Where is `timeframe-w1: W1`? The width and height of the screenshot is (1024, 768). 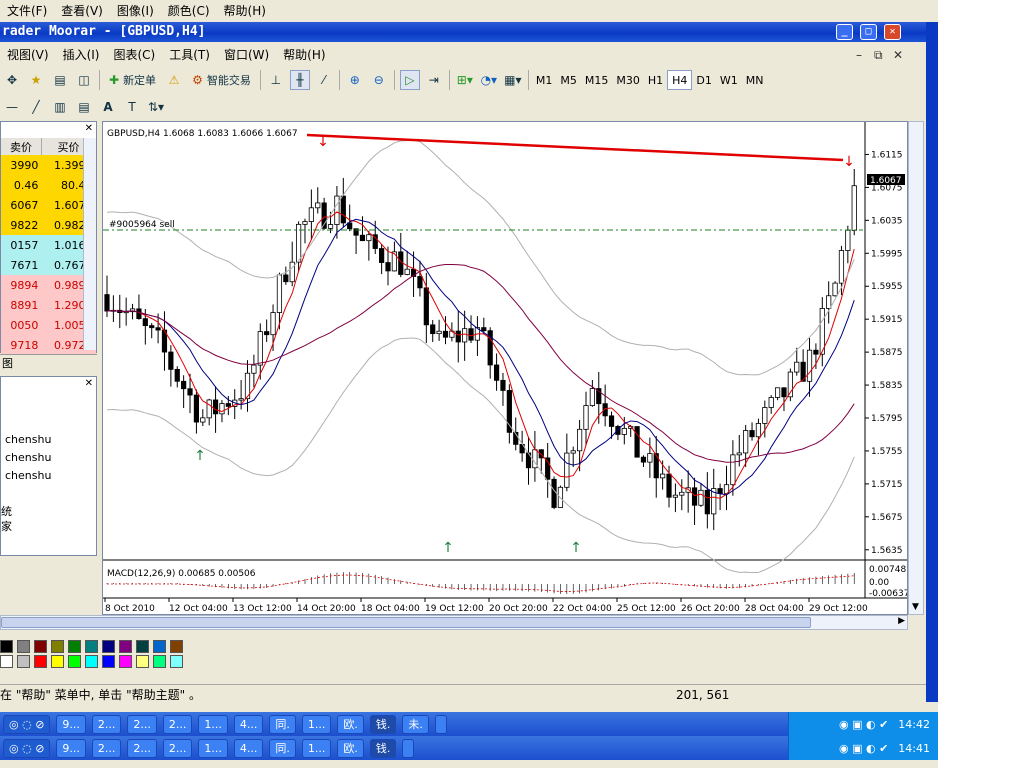
timeframe-w1: W1 is located at coordinates (729, 80).